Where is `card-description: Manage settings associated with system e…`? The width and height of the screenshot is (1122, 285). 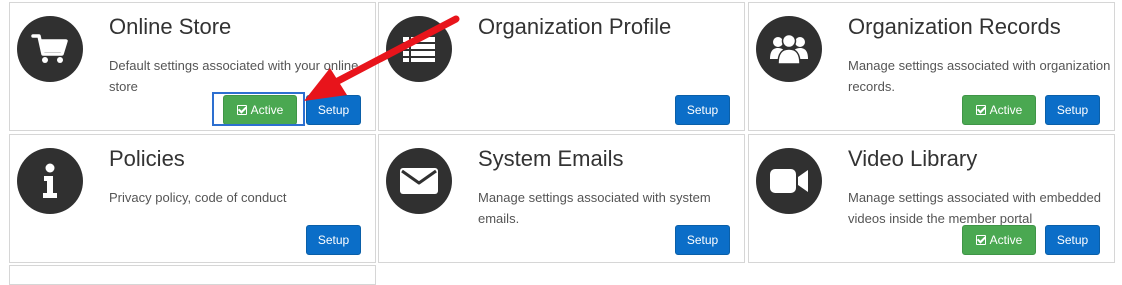
card-description: Manage settings associated with system e… is located at coordinates (594, 208).